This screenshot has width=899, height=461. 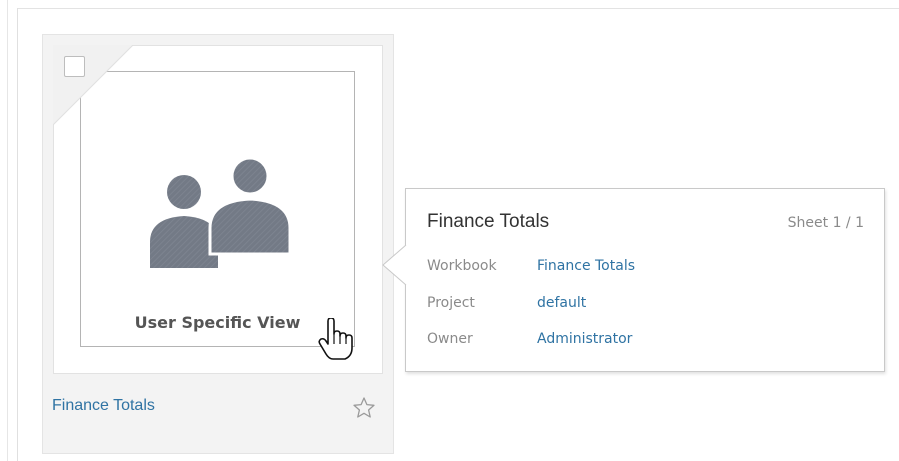 I want to click on project-link: default, so click(x=561, y=303).